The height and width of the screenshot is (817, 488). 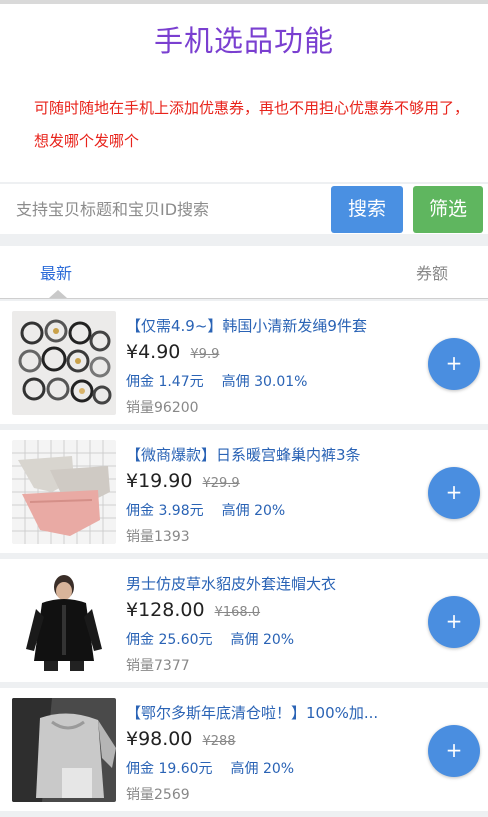 I want to click on sweater-image, so click(x=64, y=750).